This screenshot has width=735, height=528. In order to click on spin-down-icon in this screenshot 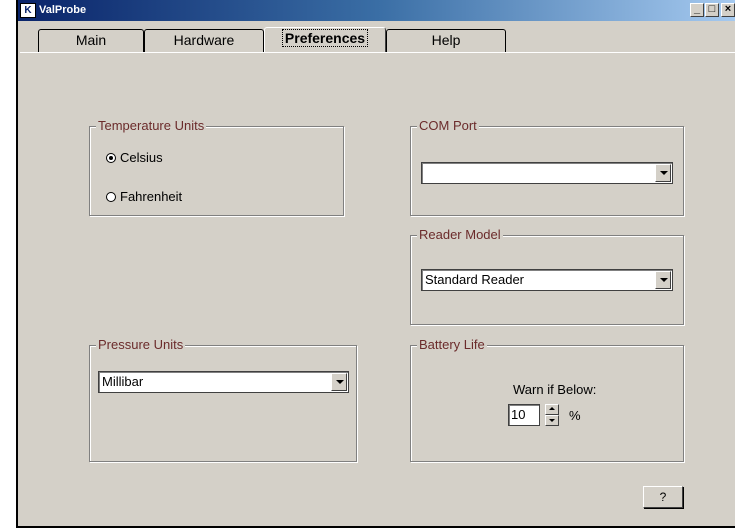, I will do `click(552, 420)`.